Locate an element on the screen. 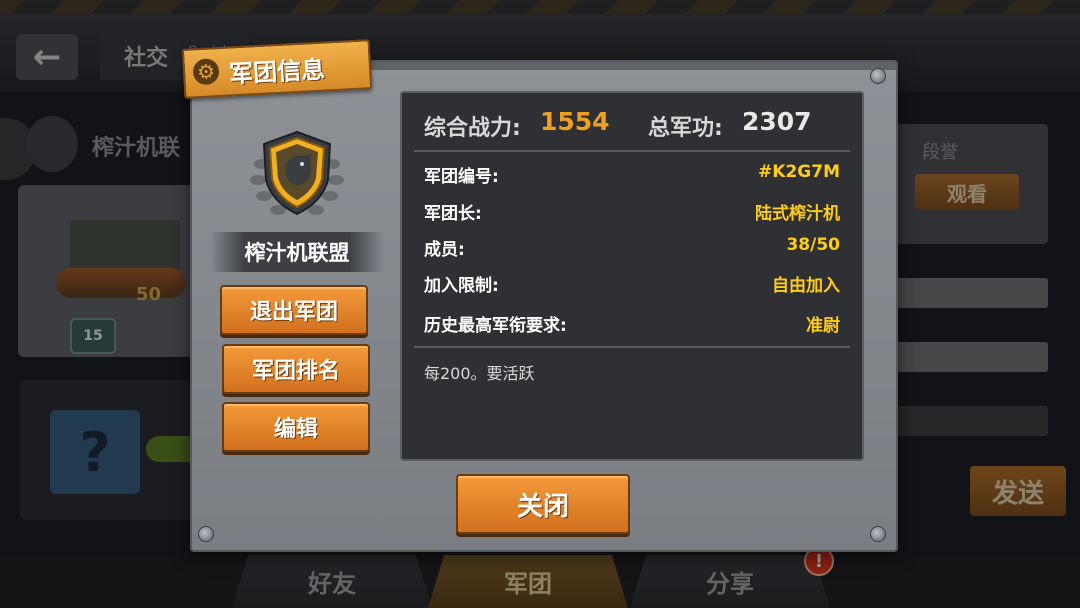 This screenshot has width=1080, height=608. stats-row: 综合战力: 1554 总军功: 2307 is located at coordinates (634, 123).